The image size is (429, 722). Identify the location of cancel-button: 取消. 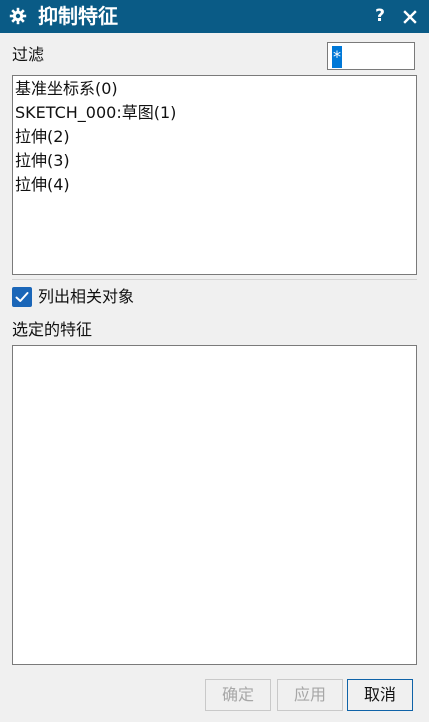
(380, 695).